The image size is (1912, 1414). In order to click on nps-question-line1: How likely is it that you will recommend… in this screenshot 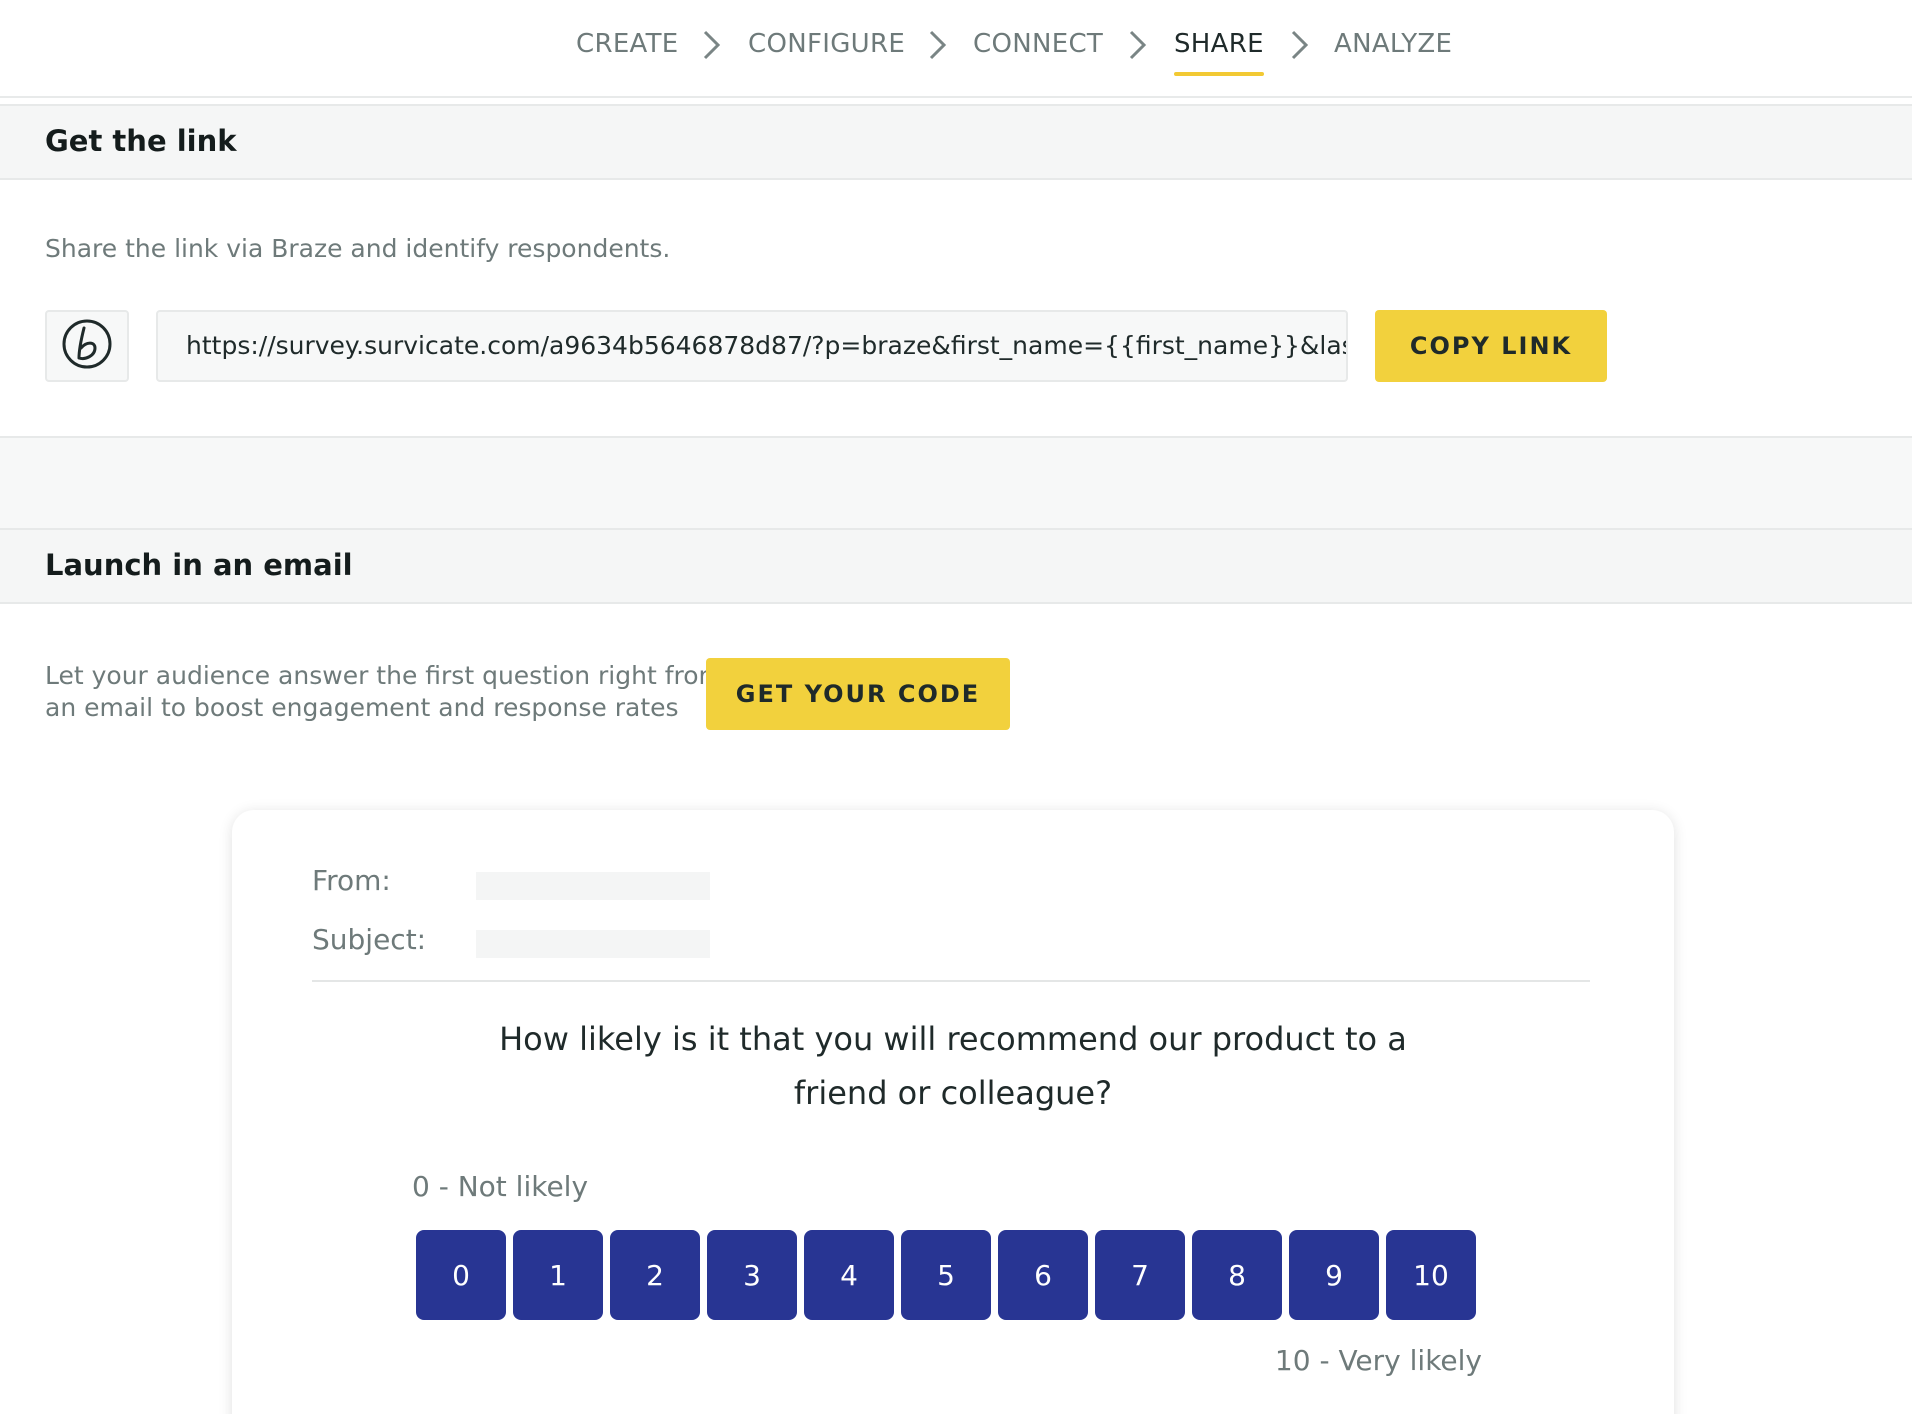, I will do `click(953, 1039)`.